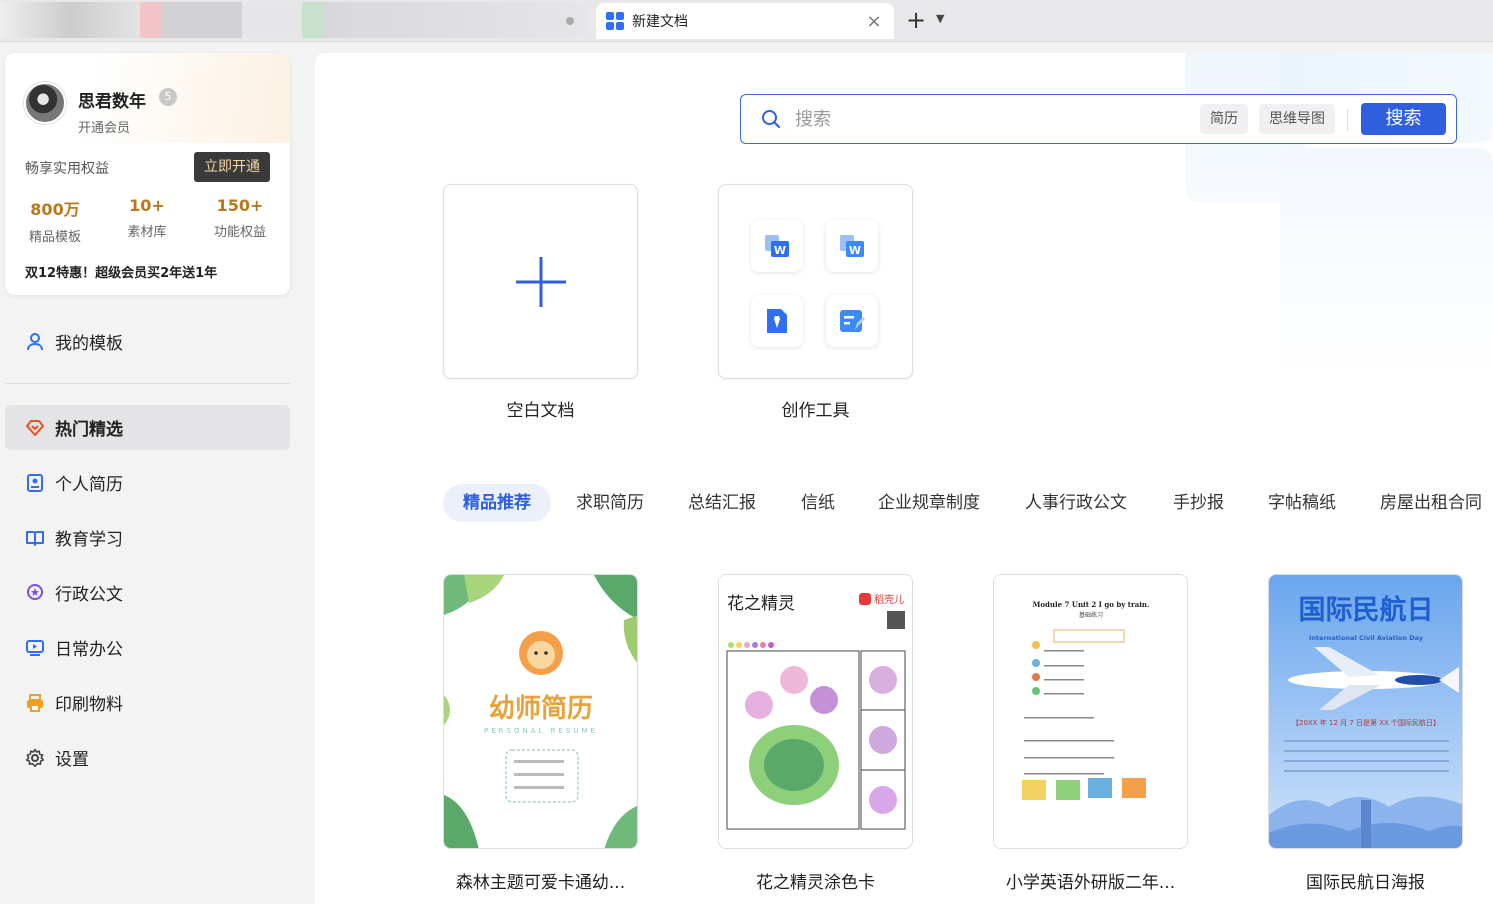  Describe the element at coordinates (147, 592) in the screenshot. I see `sidebar-item-official: 行政公文` at that location.